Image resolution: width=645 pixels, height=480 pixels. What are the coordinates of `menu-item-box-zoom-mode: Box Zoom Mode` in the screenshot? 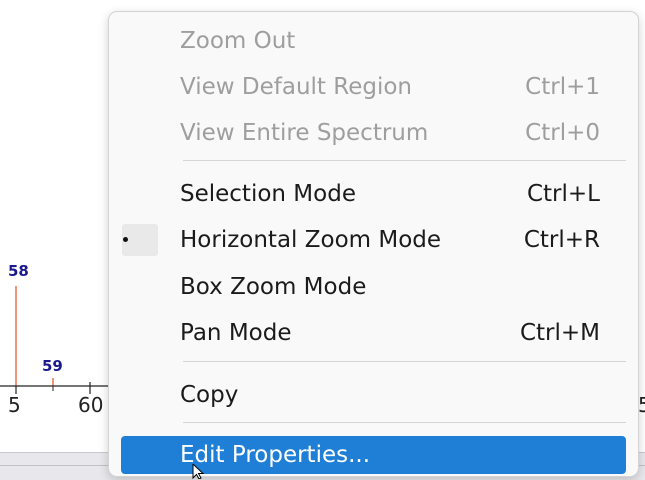 It's located at (373, 287).